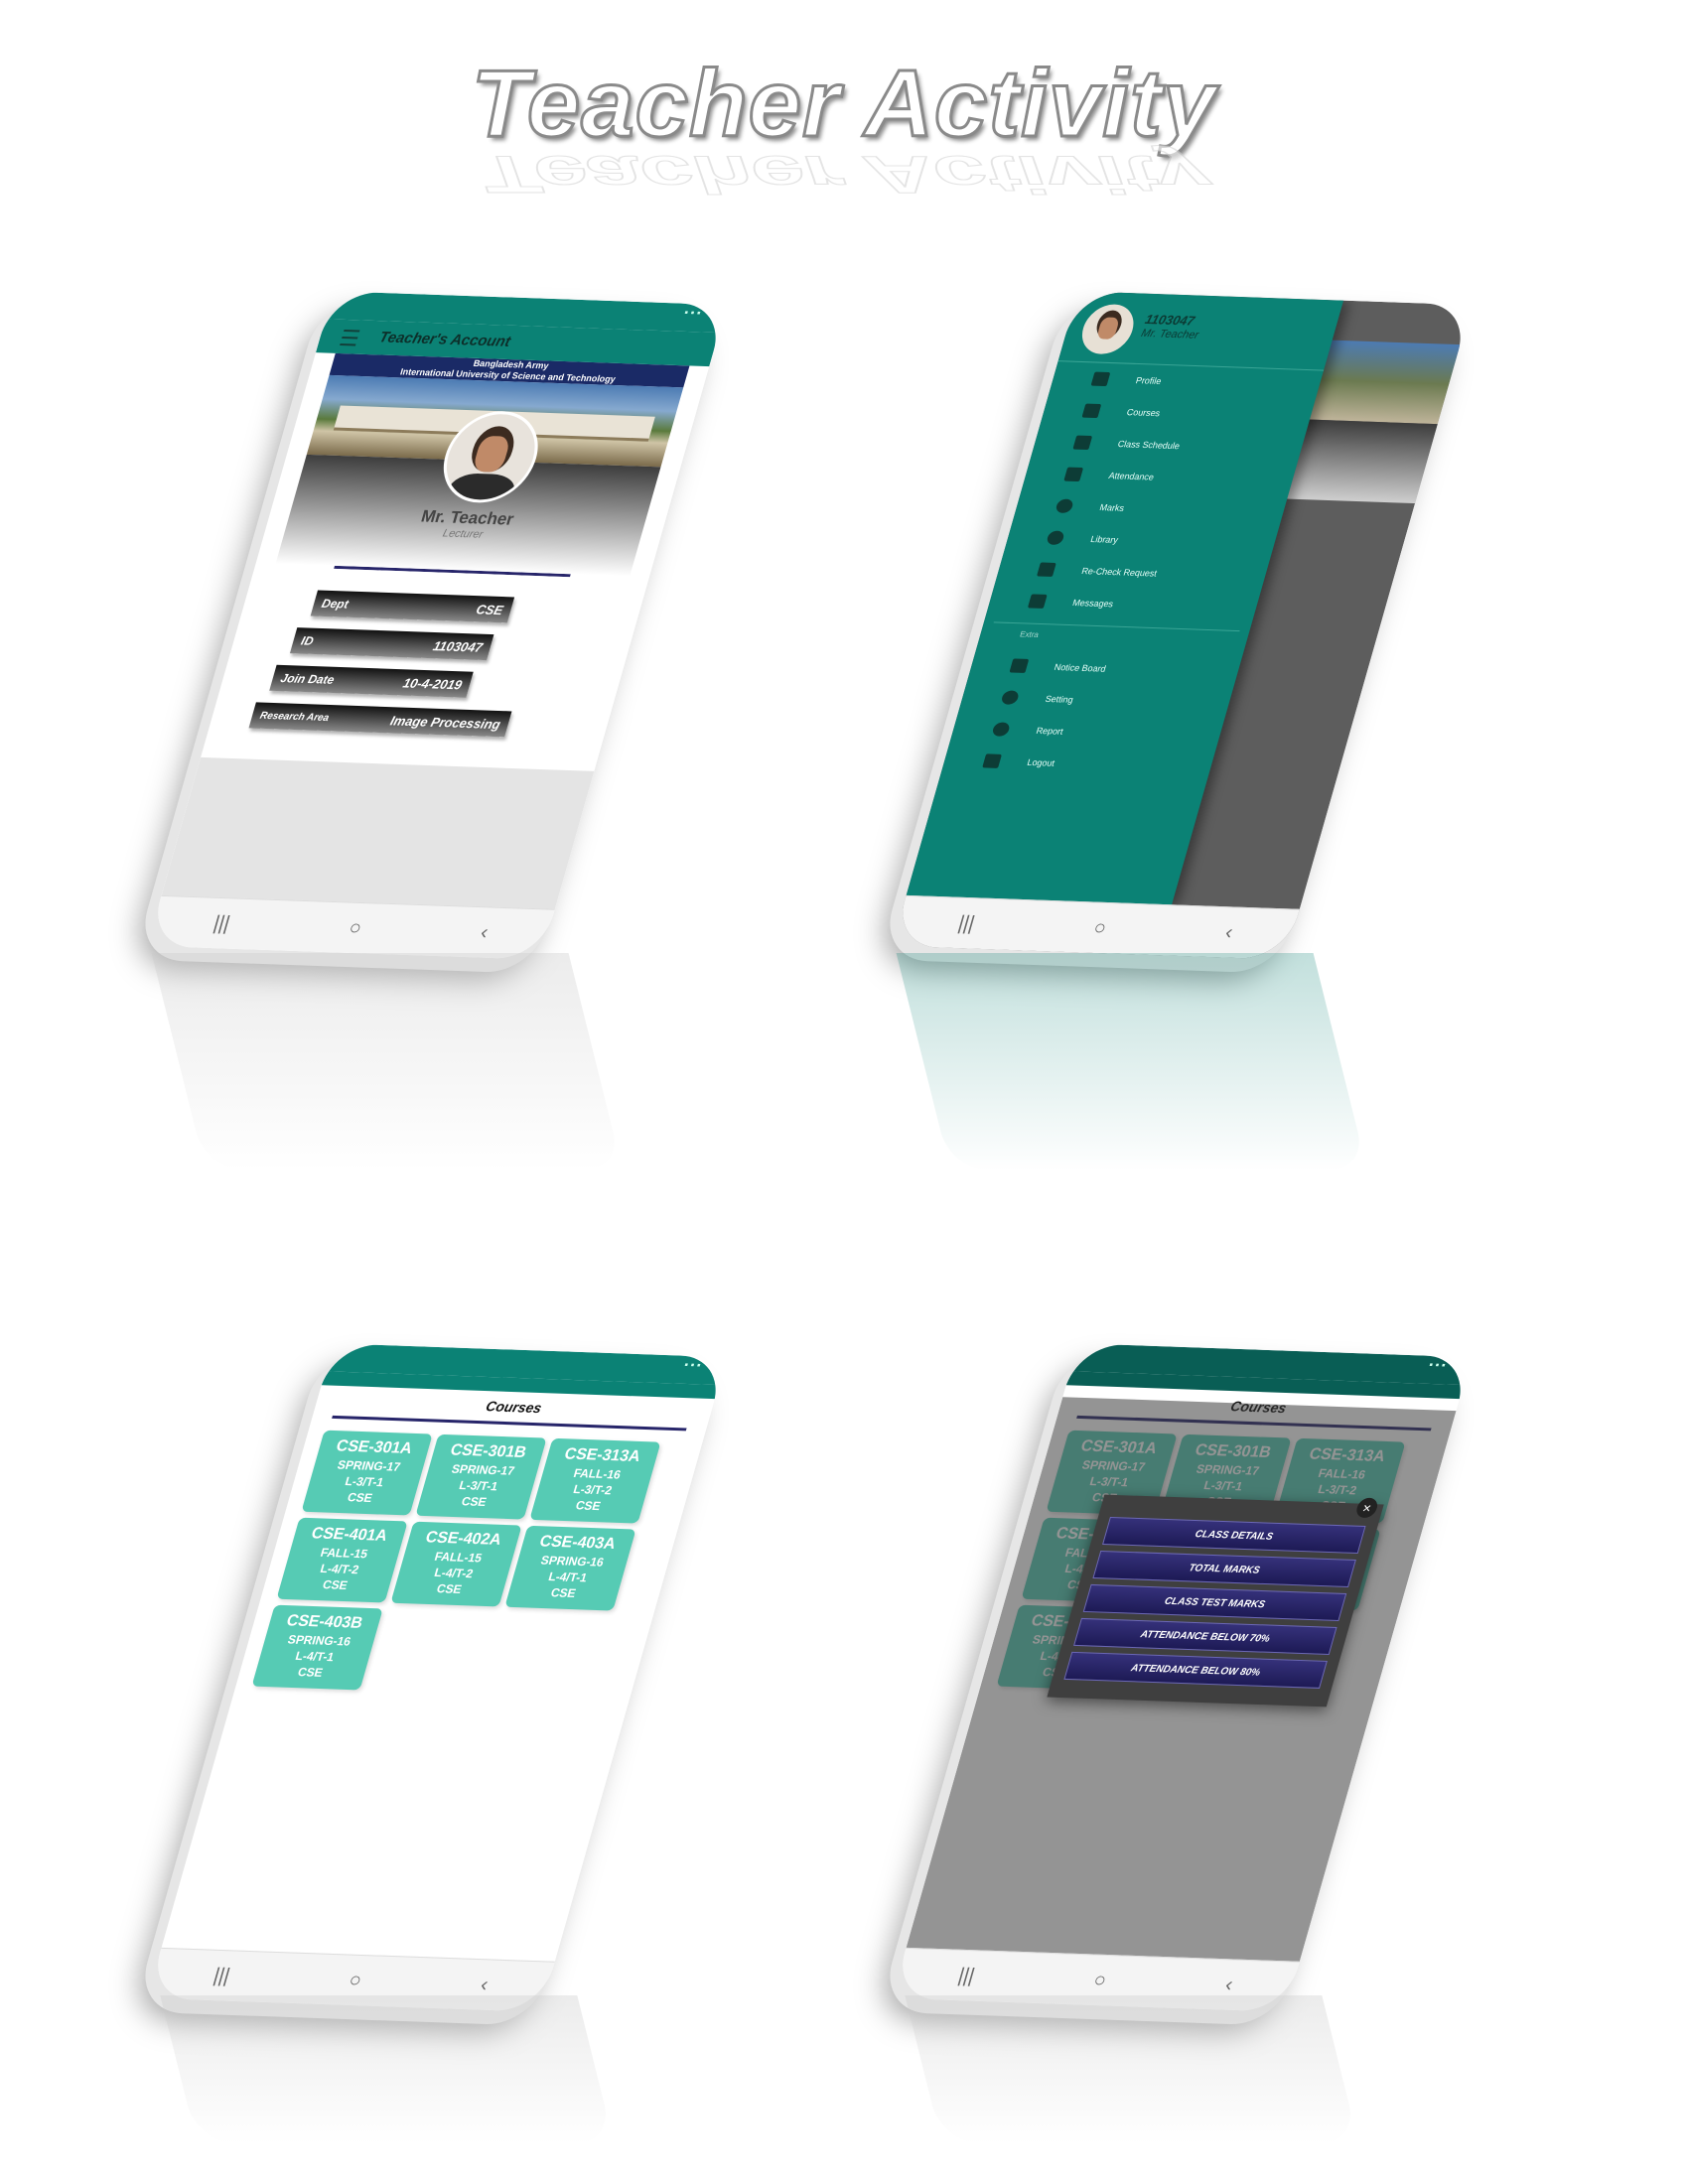 Image resolution: width=1688 pixels, height=2184 pixels. I want to click on field-label: Research Area, so click(294, 717).